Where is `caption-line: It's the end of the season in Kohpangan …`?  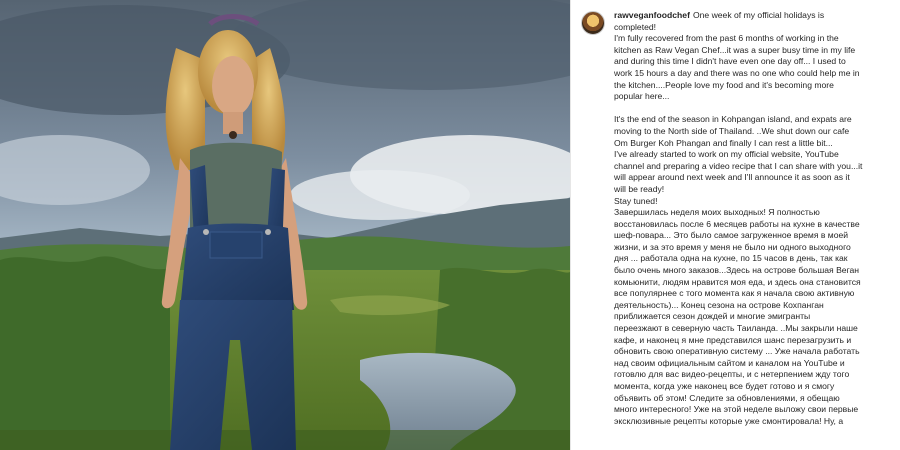
caption-line: It's the end of the season in Kohpangan … is located at coordinates (733, 119).